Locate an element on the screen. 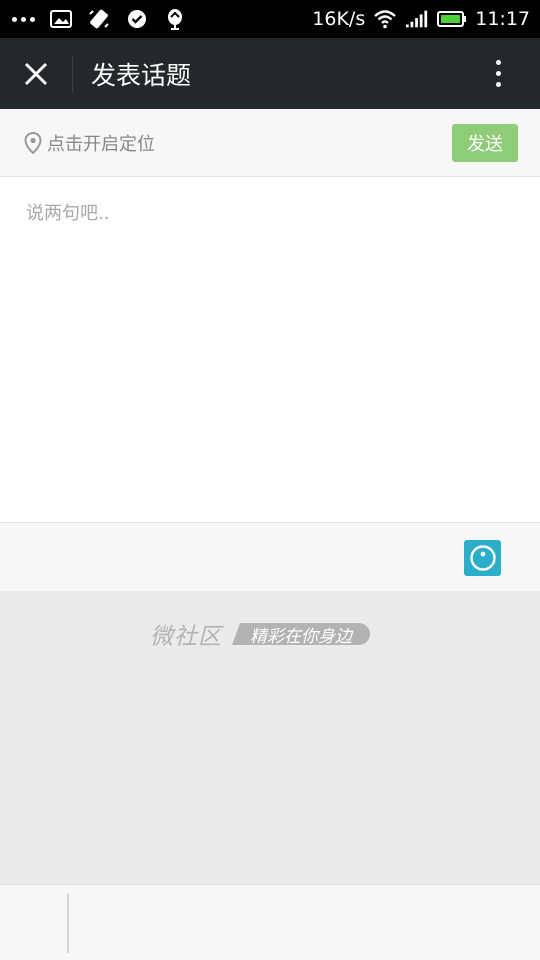 The height and width of the screenshot is (960, 540). status-left-icons is located at coordinates (99, 19).